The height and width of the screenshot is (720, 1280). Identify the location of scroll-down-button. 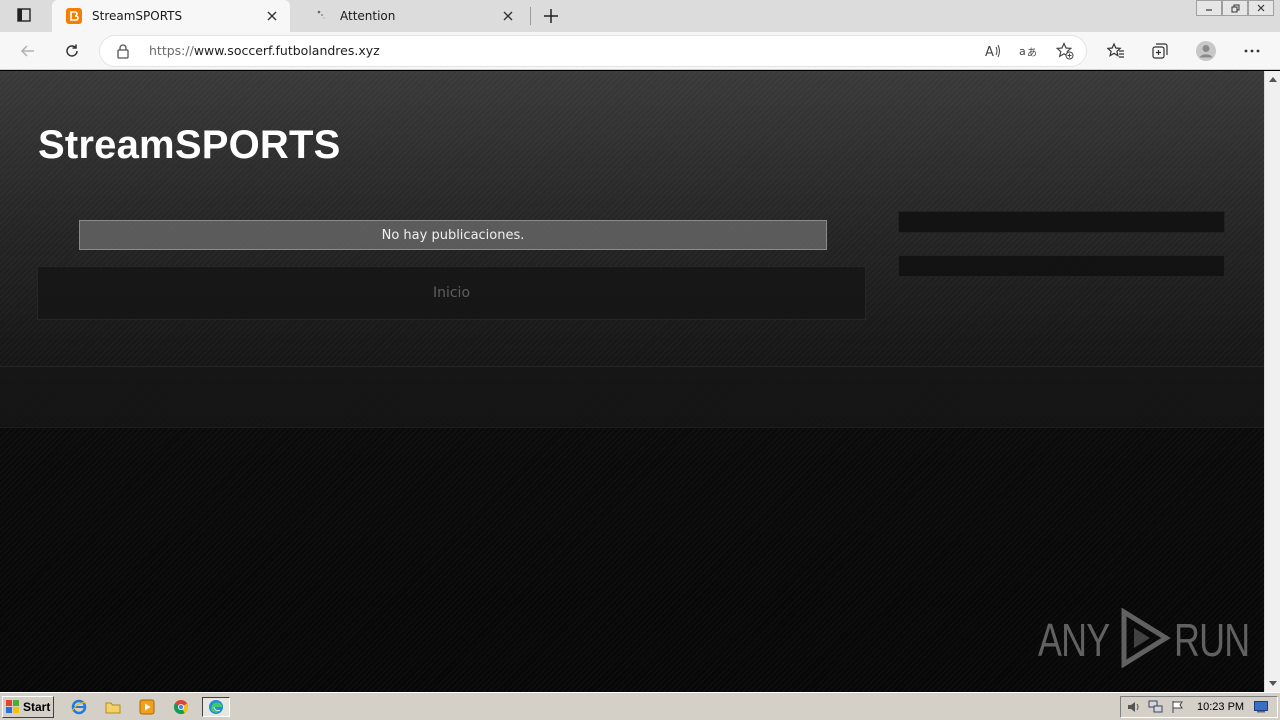
(1272, 684).